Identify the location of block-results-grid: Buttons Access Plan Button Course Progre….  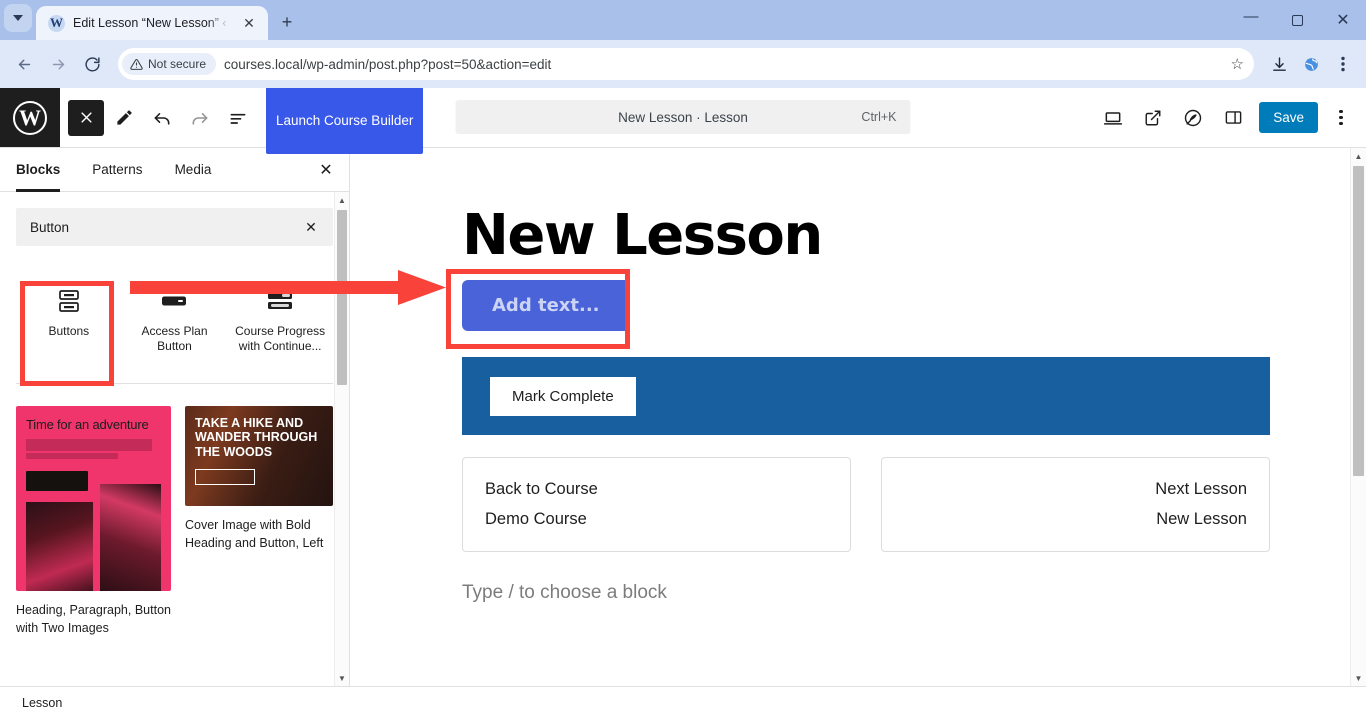
(174, 318).